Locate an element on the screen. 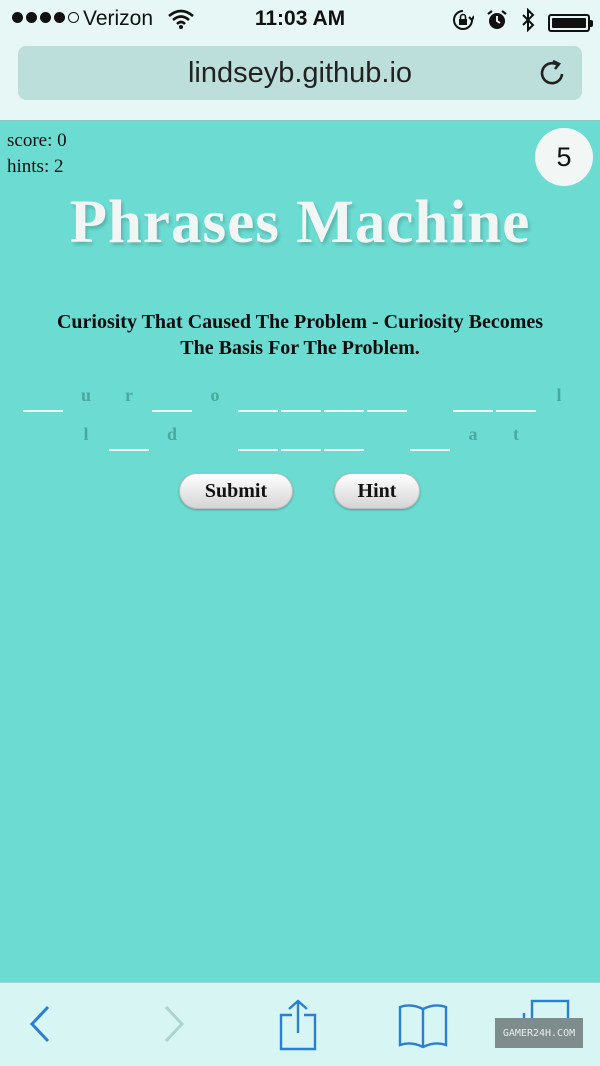  reload-icon is located at coordinates (553, 73).